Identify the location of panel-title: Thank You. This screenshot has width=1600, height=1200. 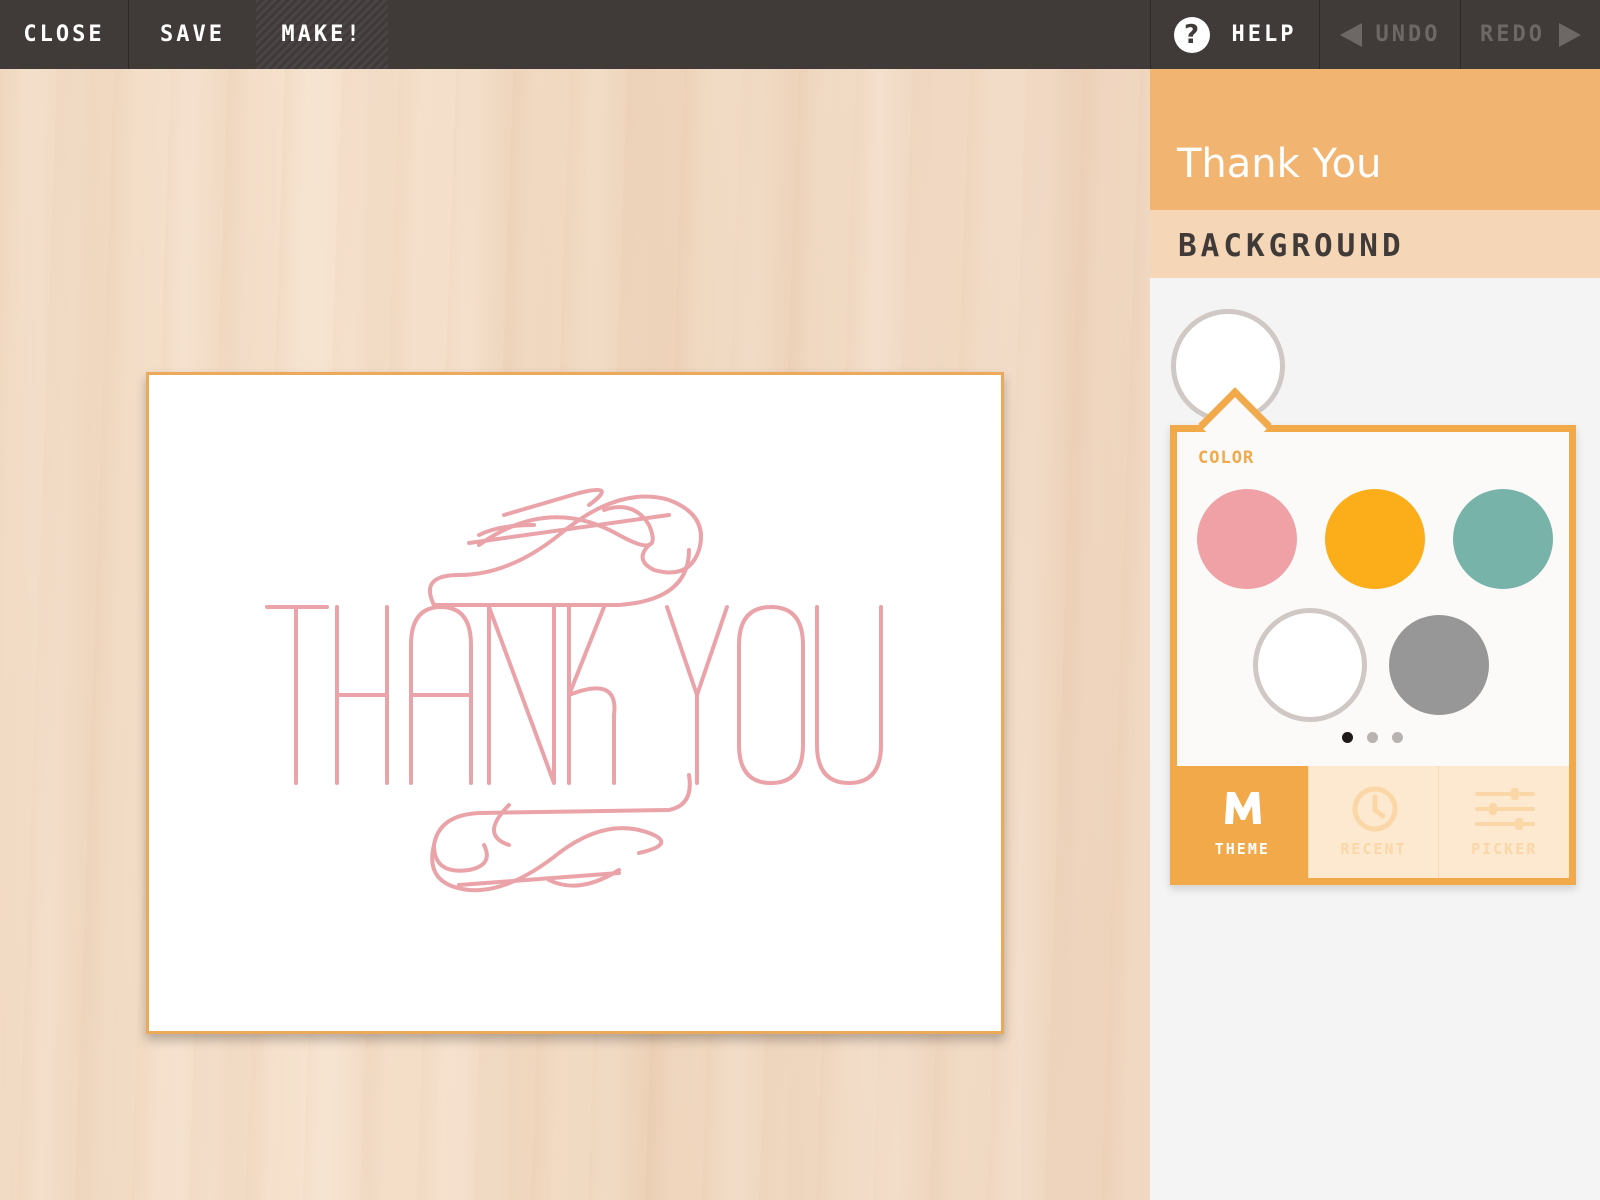
(1279, 164).